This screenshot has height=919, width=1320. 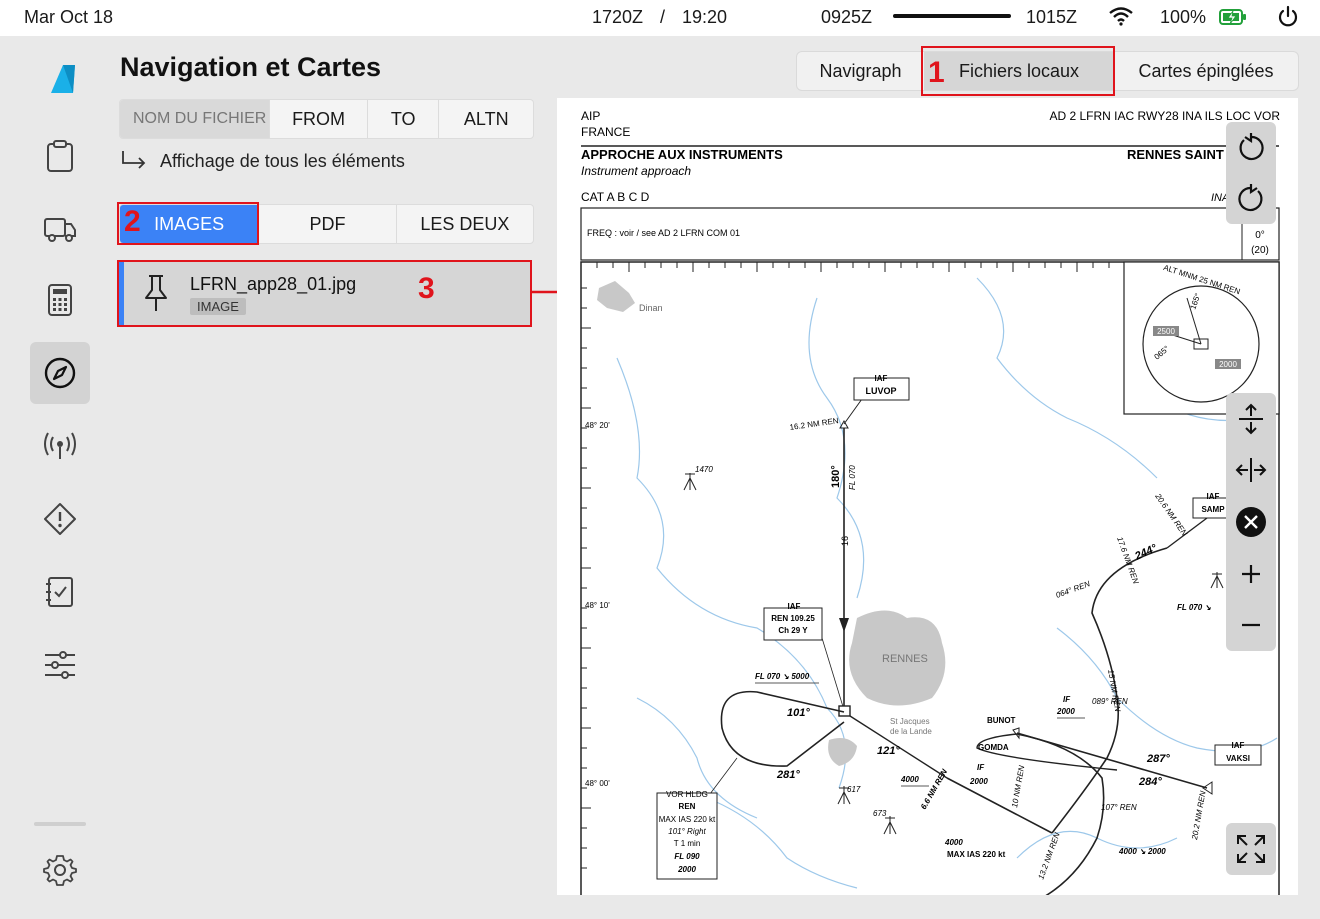 I want to click on chart-d202: 20.2 NM REN, so click(x=1199, y=815).